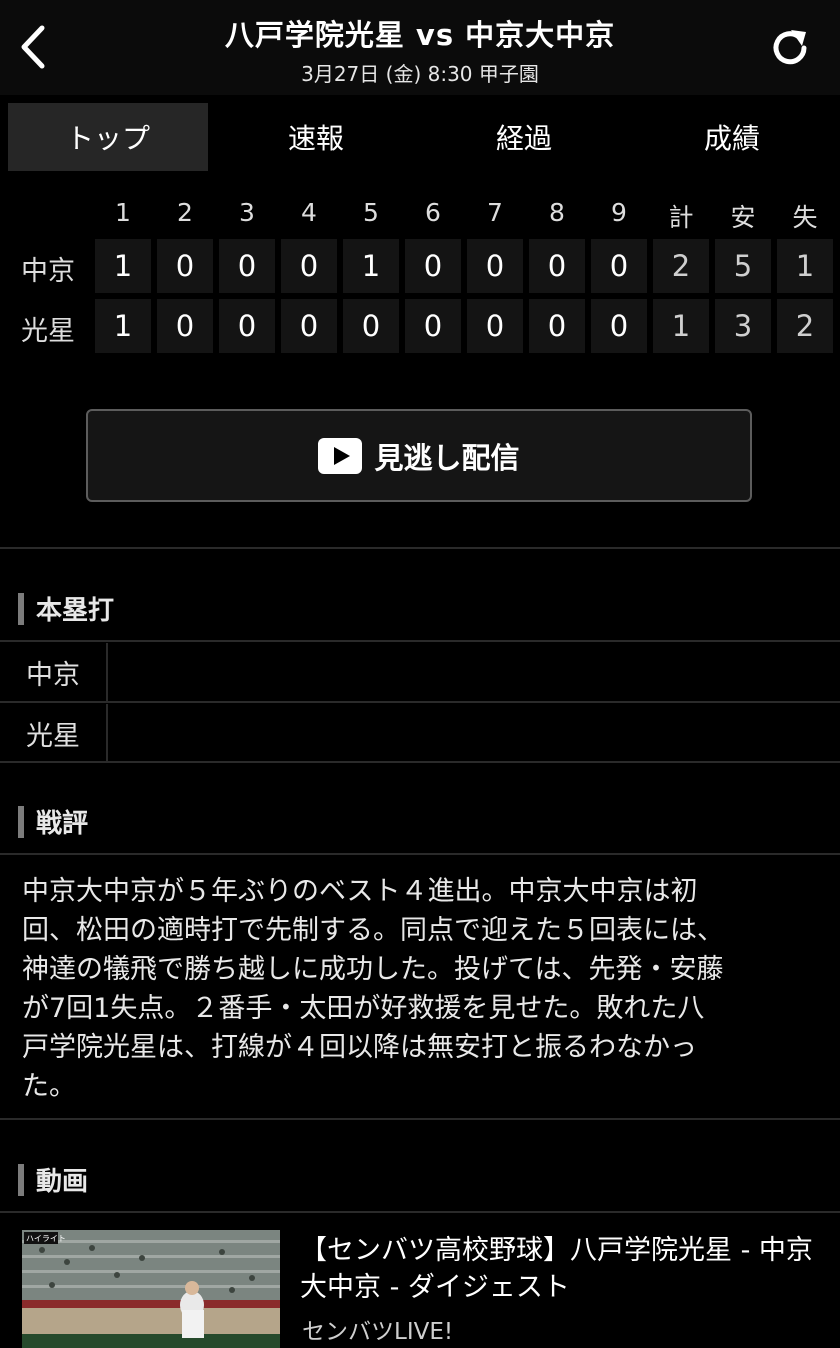 This screenshot has width=840, height=1348. I want to click on videos-heading: 動画, so click(53, 1179).